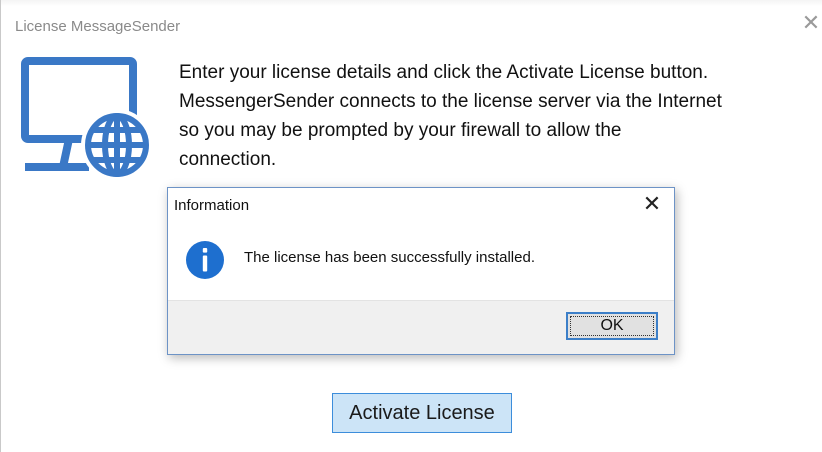 The image size is (822, 452). What do you see at coordinates (421, 327) in the screenshot?
I see `dialog-footer: OK` at bounding box center [421, 327].